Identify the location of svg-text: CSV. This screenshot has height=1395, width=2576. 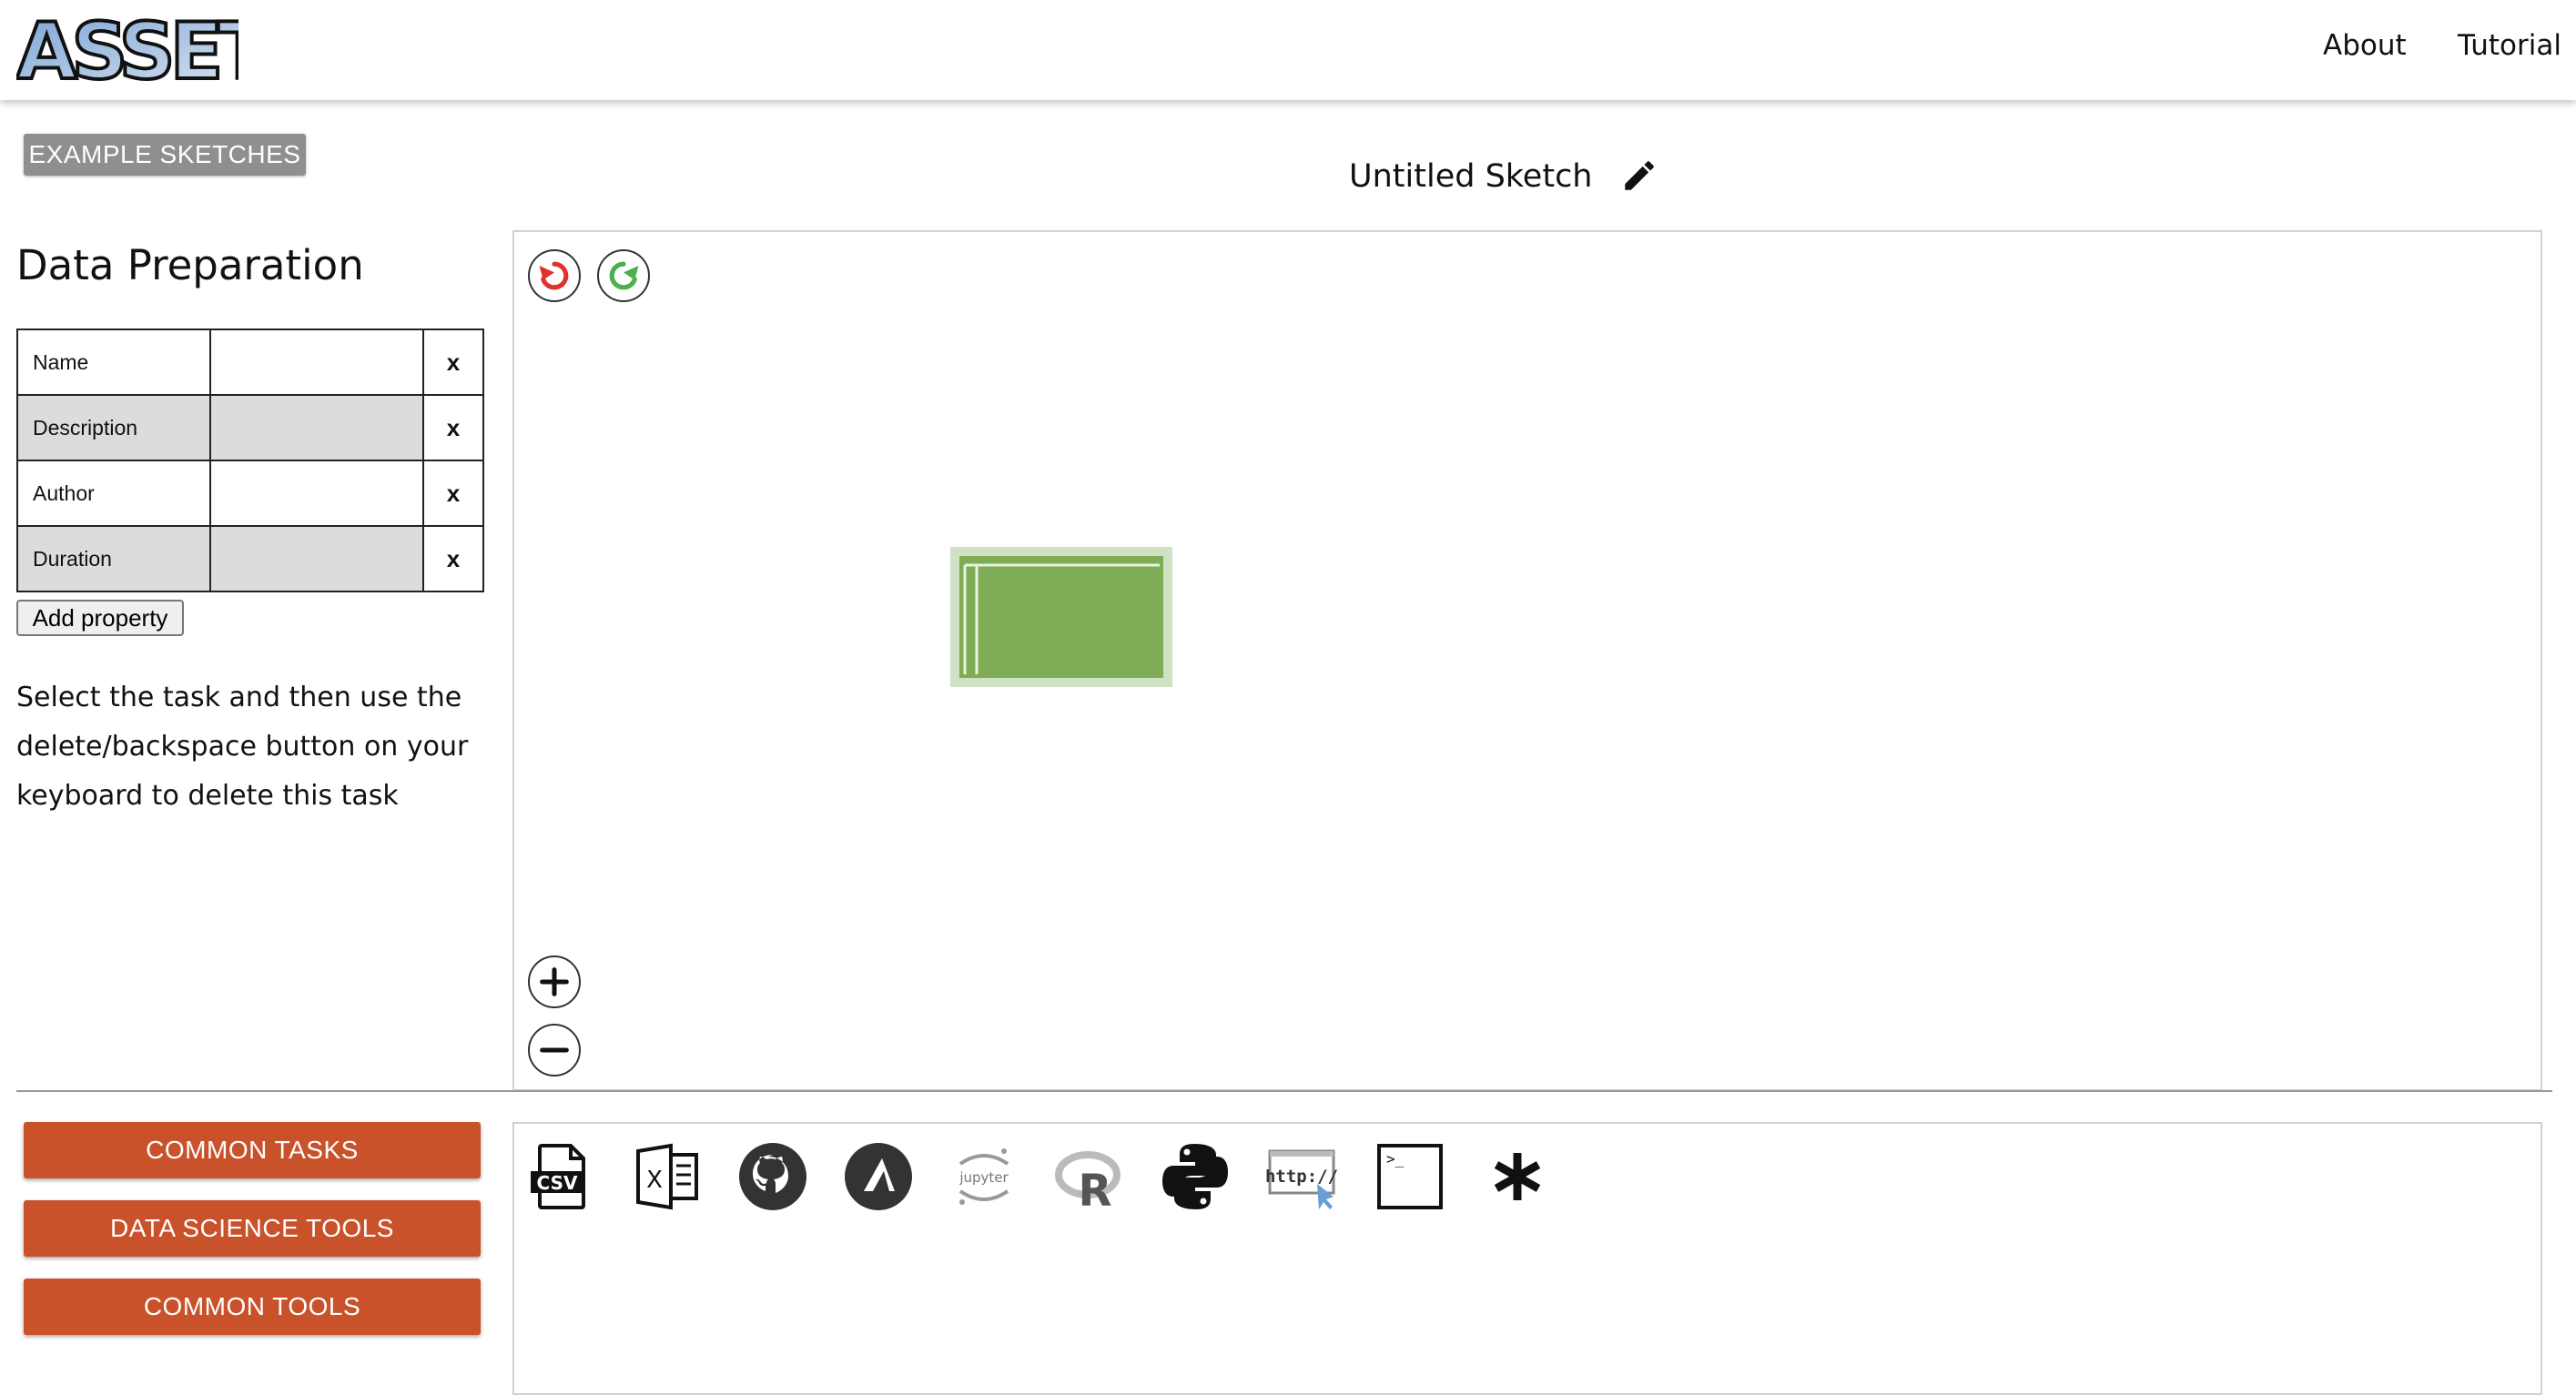
(557, 1183).